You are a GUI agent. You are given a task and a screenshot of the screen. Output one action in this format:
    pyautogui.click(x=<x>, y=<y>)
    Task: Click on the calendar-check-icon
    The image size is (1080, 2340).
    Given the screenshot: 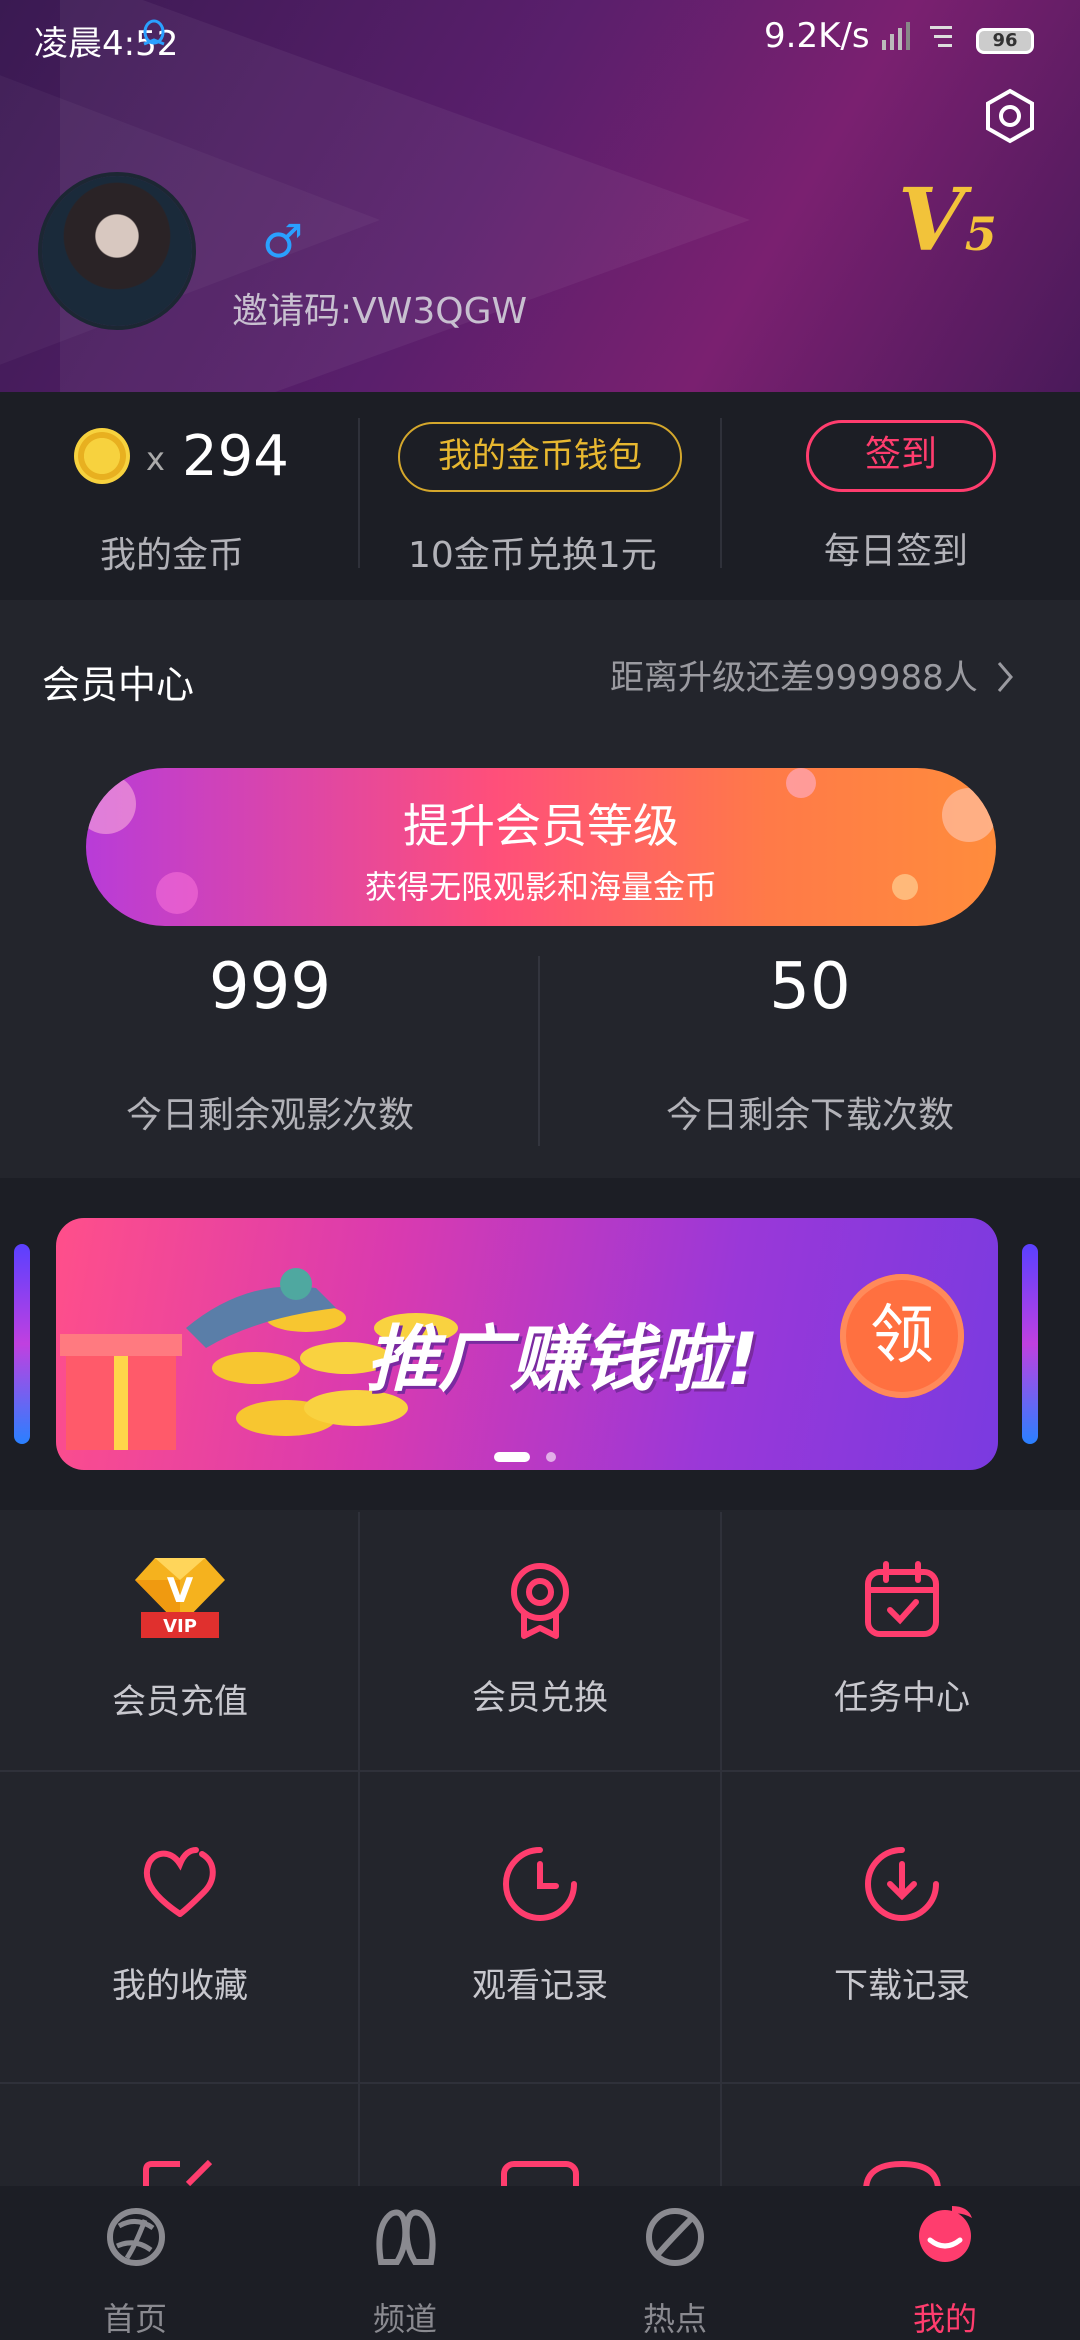 What is the action you would take?
    pyautogui.click(x=902, y=1599)
    